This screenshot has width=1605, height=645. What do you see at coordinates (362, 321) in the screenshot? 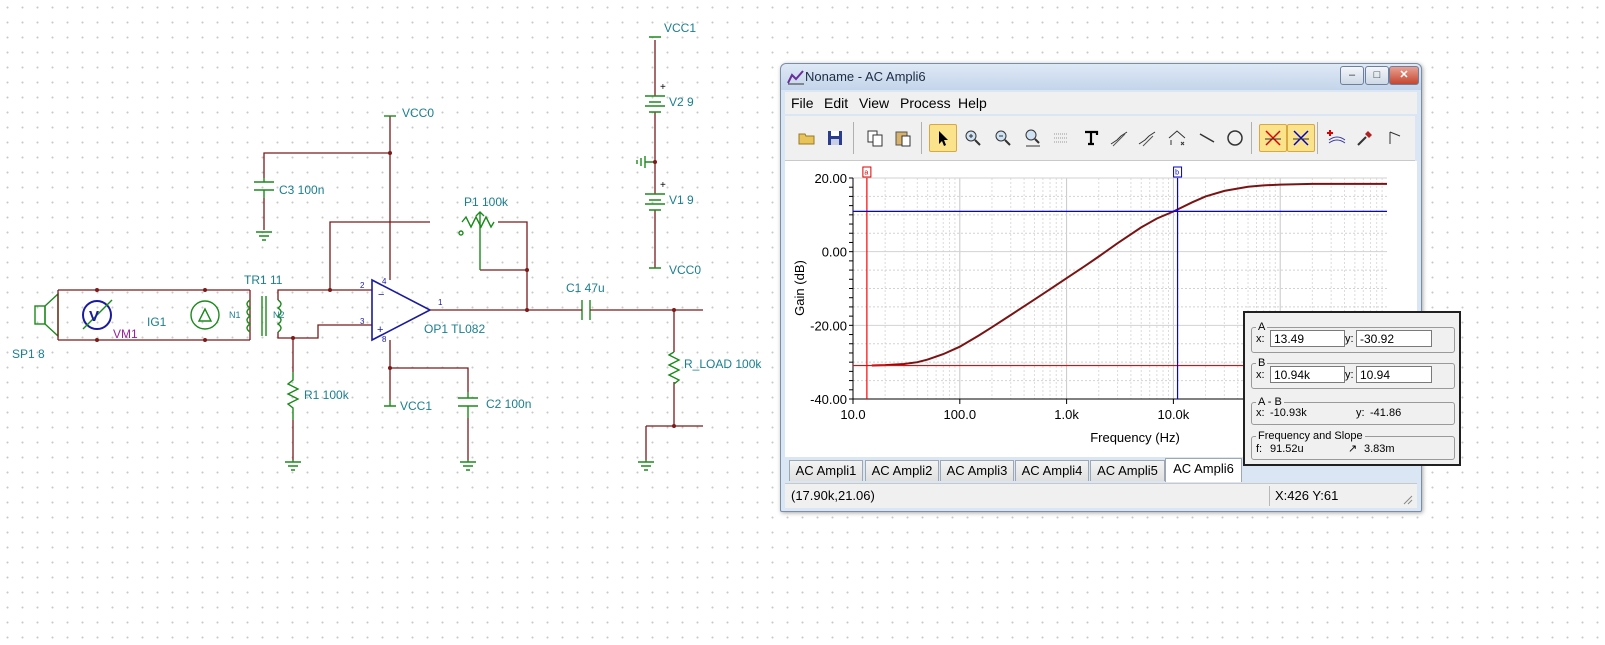
I see `pin-3-label: 3` at bounding box center [362, 321].